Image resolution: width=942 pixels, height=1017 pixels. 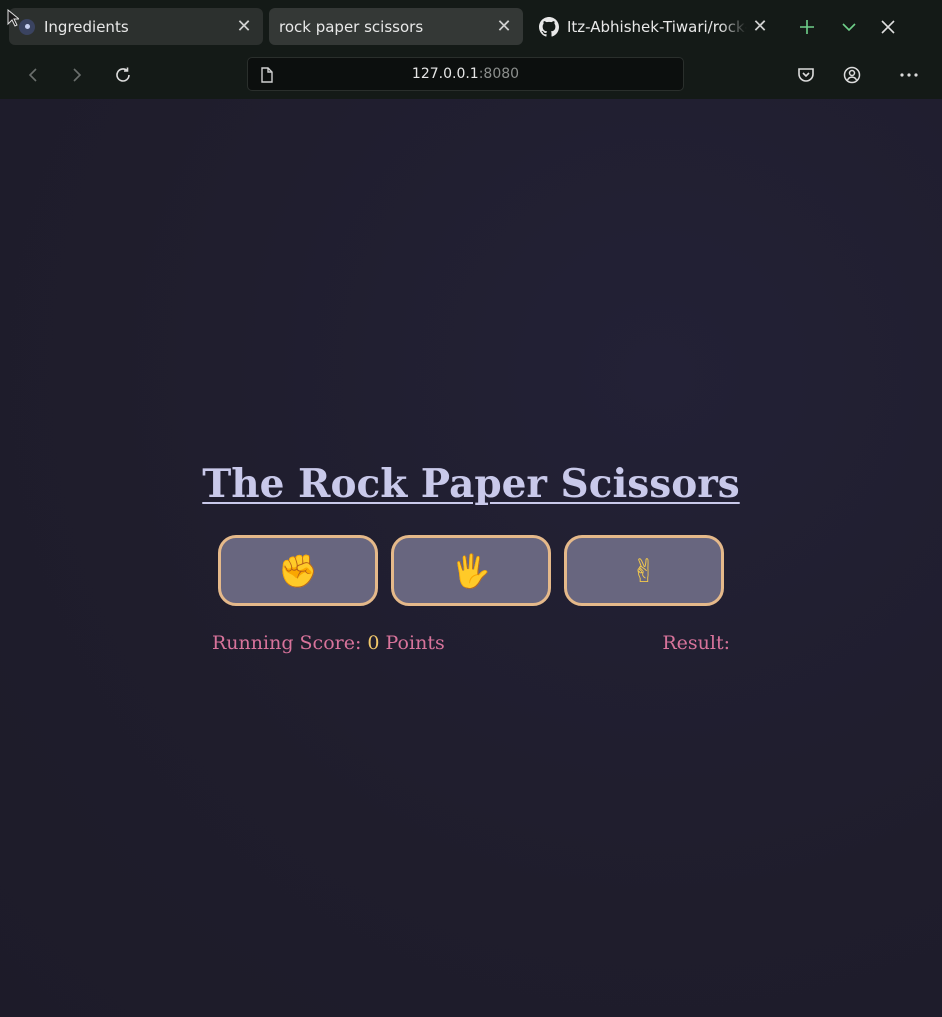 I want to click on plus-icon, so click(x=807, y=27).